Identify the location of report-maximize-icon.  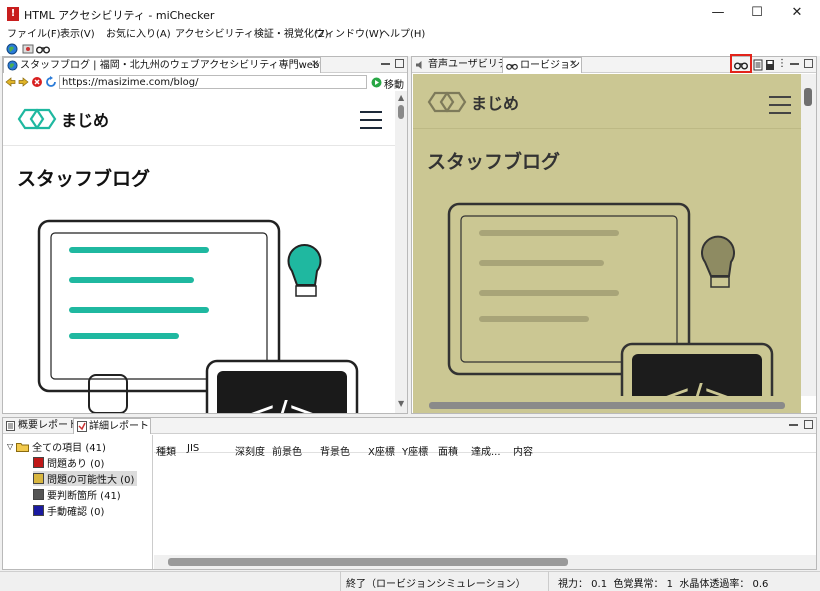
(808, 424).